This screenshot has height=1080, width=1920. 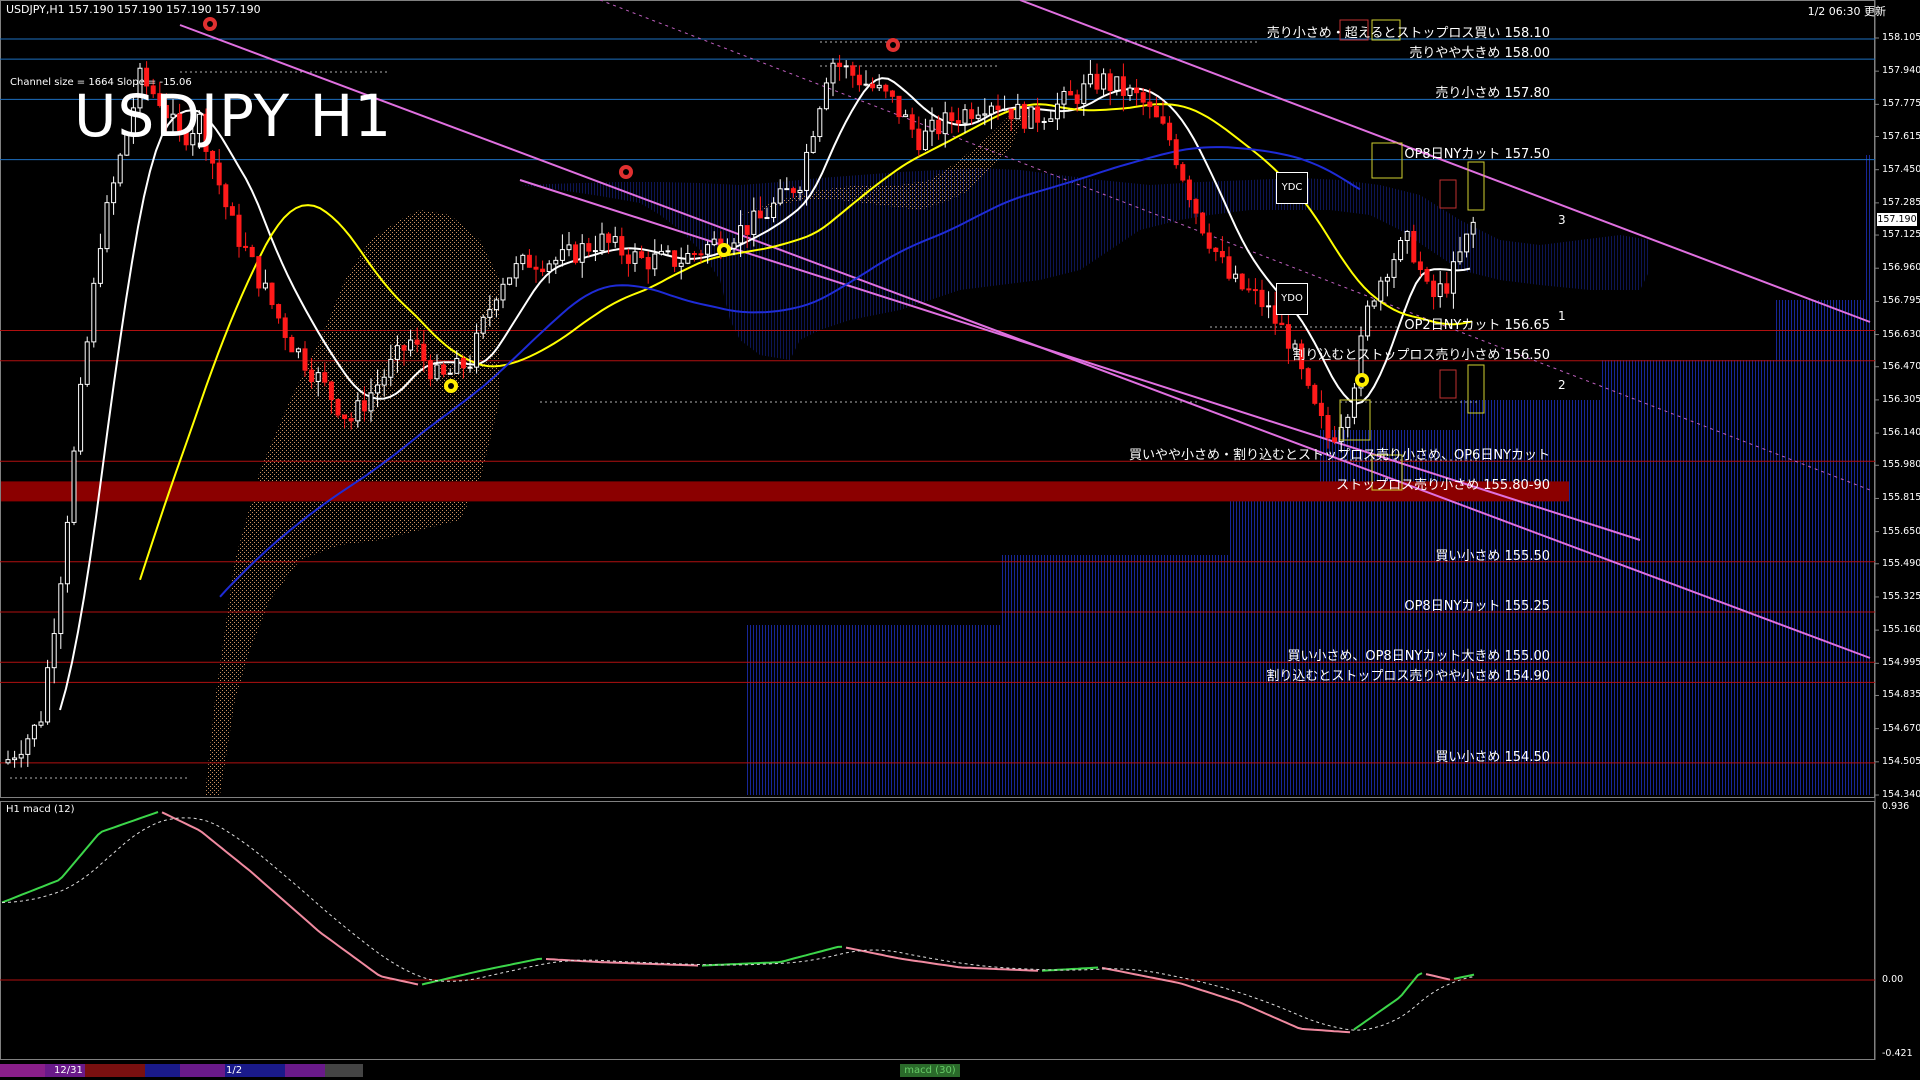 I want to click on price-tick-label: 154.505, so click(x=1901, y=761).